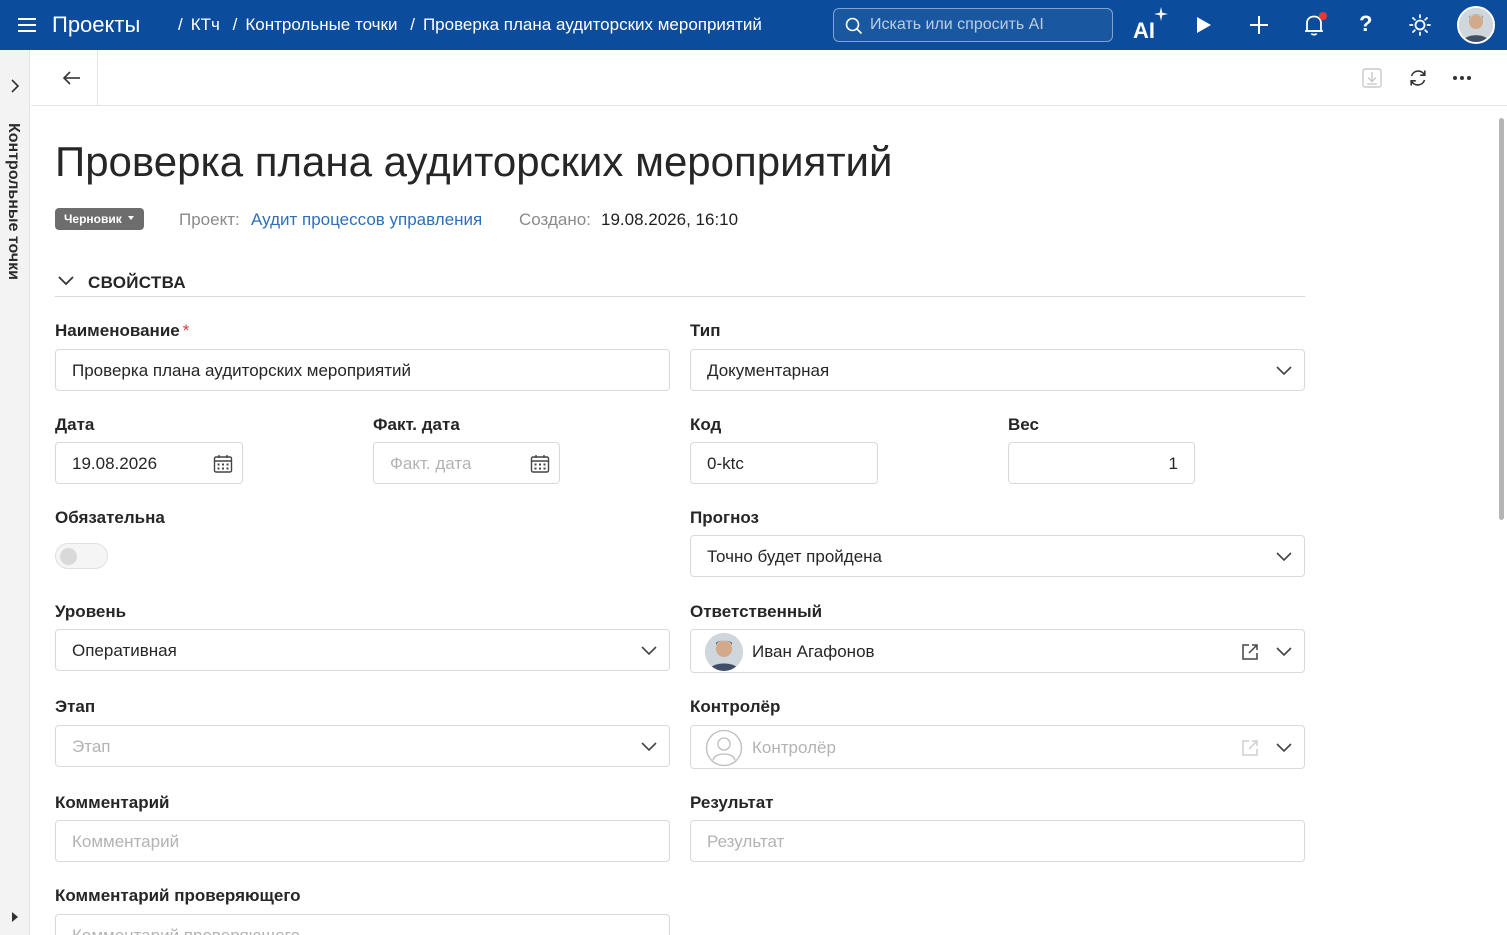 The image size is (1507, 935). What do you see at coordinates (1161, 14) in the screenshot?
I see `sparkle-icon` at bounding box center [1161, 14].